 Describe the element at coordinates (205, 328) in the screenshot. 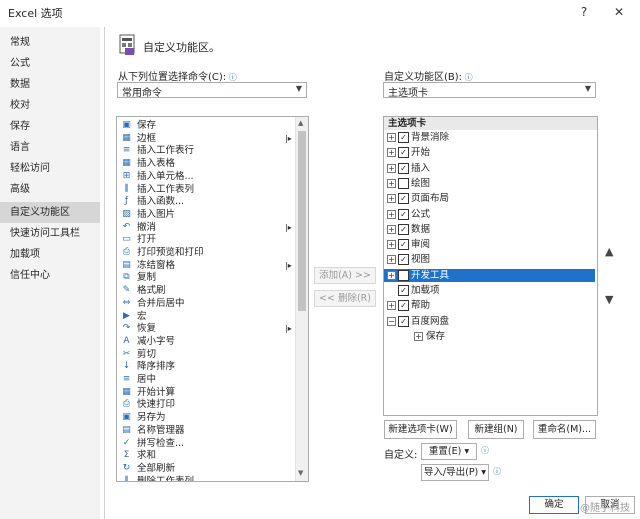

I see `command-item: ↷ 恢复 |▸` at that location.